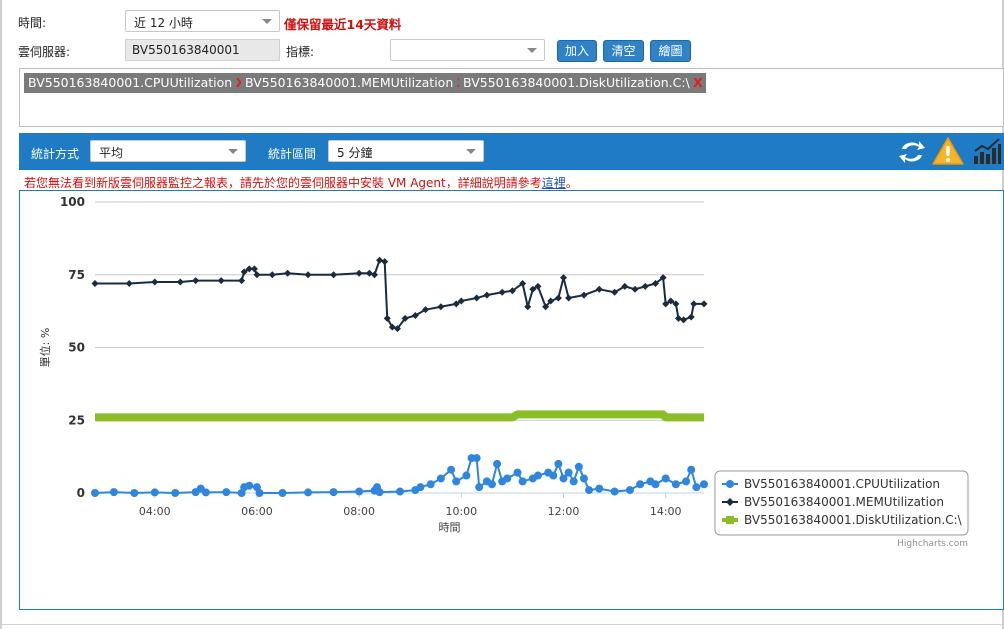 This screenshot has height=629, width=1004. Describe the element at coordinates (155, 511) in the screenshot. I see `x-tick-label: 04:00` at that location.